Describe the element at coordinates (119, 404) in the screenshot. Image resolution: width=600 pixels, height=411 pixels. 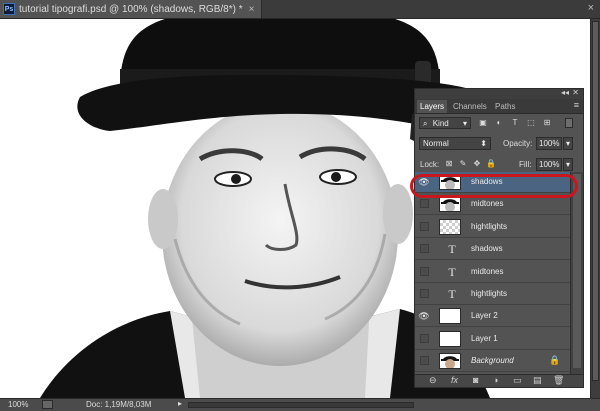
I see `document-size: Doc: 1,19M/8,03M` at that location.